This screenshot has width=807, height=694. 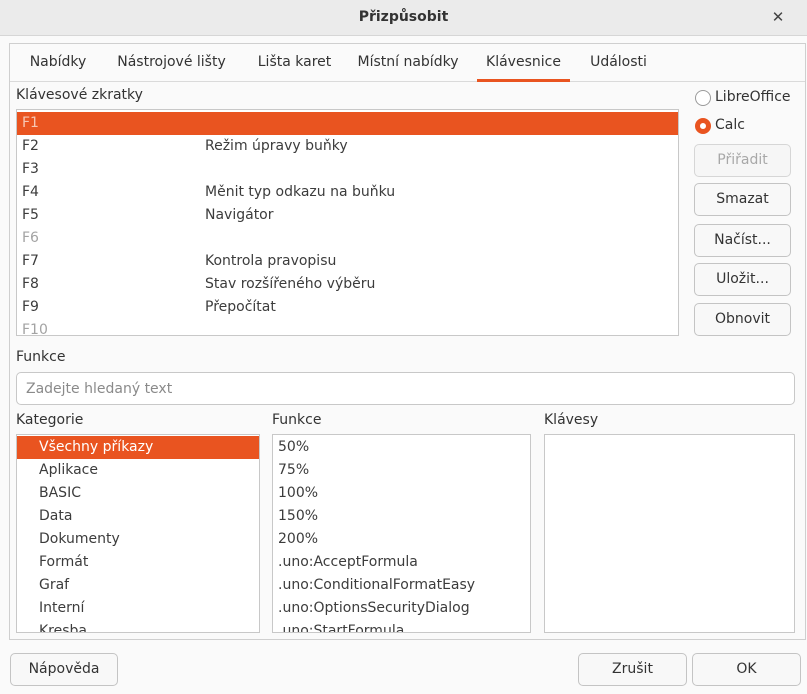 I want to click on close-icon: ✕, so click(x=778, y=18).